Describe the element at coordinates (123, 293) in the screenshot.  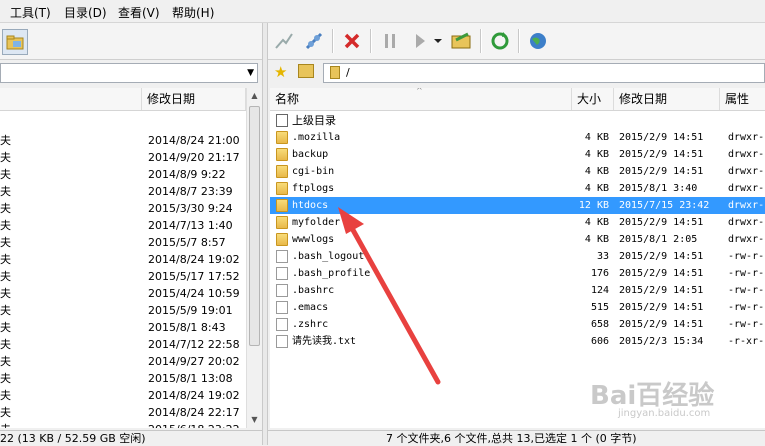
I see `table-row: 夫 2015/4/24 10:59` at that location.